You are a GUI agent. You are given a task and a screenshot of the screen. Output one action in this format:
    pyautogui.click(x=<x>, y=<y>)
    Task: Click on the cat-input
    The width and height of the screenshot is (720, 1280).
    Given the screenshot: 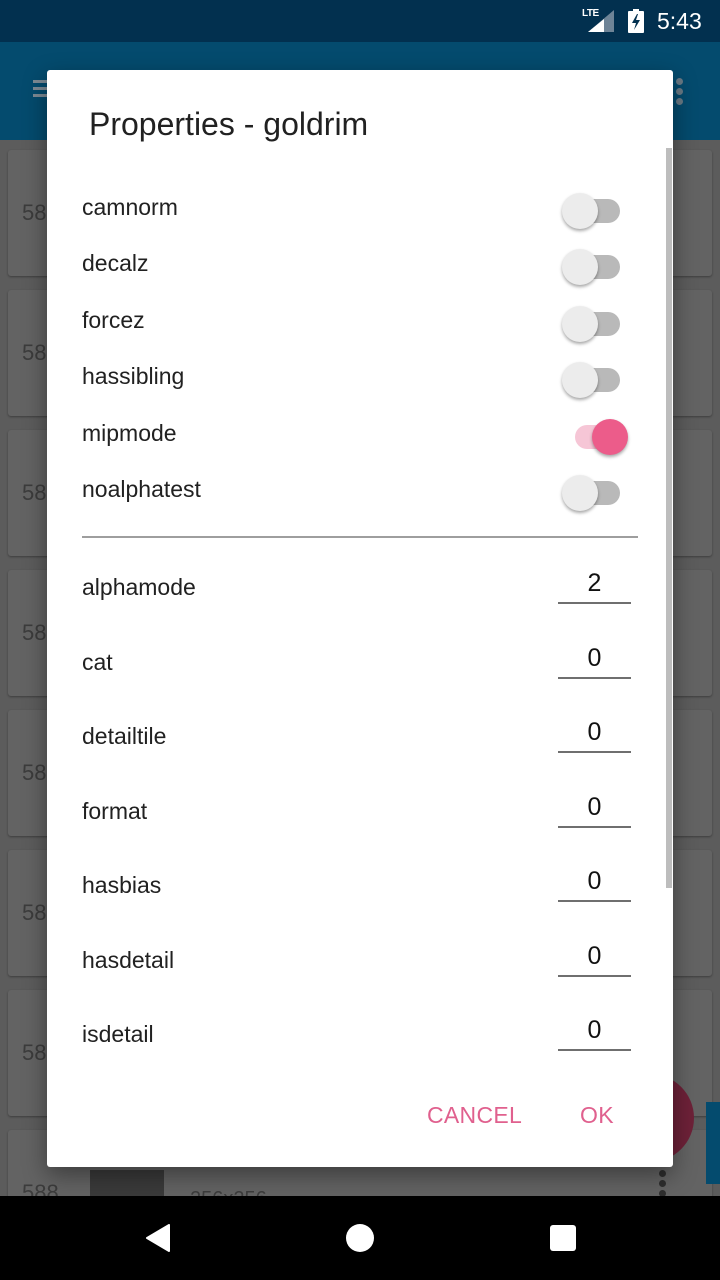 What is the action you would take?
    pyautogui.click(x=594, y=659)
    